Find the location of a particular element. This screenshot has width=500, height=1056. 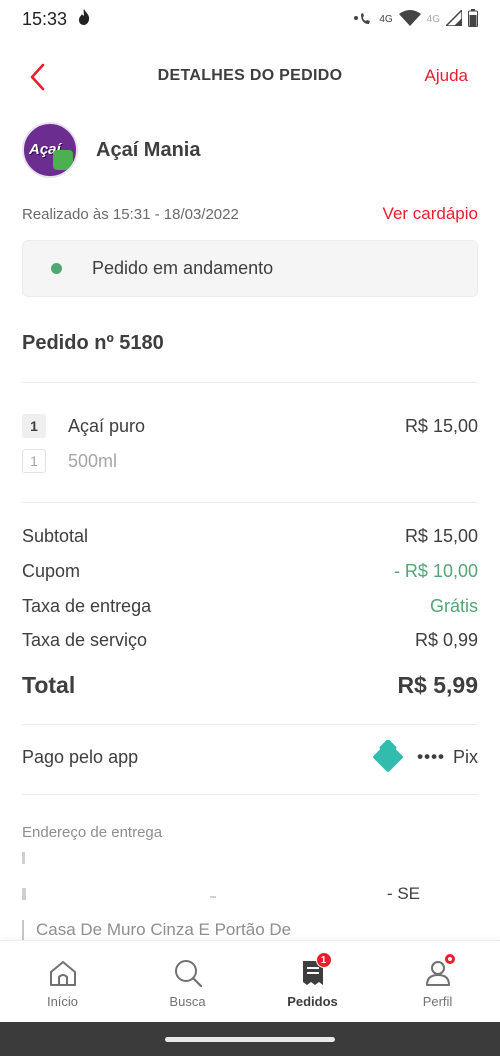

order-item-option: 1 500ml is located at coordinates (250, 461).